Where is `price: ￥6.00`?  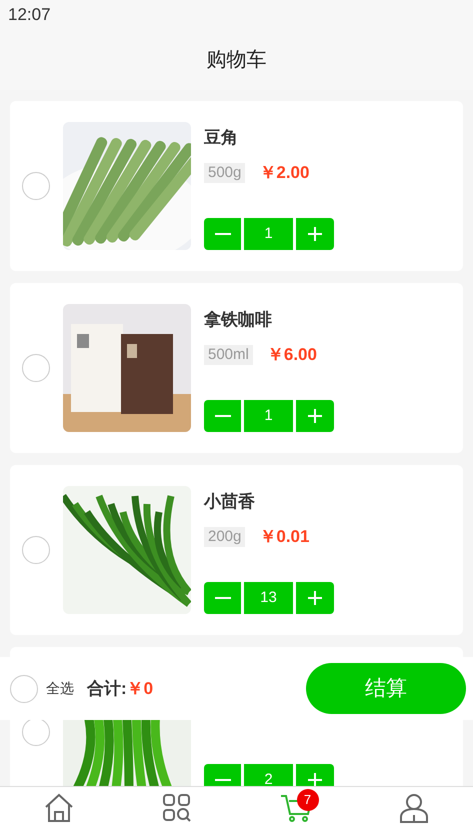 price: ￥6.00 is located at coordinates (291, 355).